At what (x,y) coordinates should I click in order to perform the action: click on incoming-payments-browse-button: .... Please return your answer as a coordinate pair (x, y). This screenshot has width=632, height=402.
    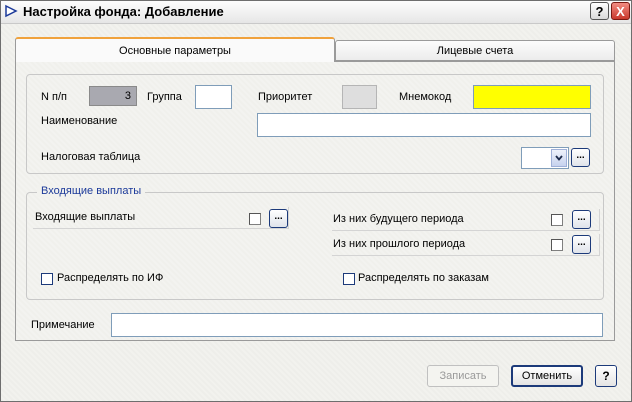
    Looking at the image, I should click on (278, 218).